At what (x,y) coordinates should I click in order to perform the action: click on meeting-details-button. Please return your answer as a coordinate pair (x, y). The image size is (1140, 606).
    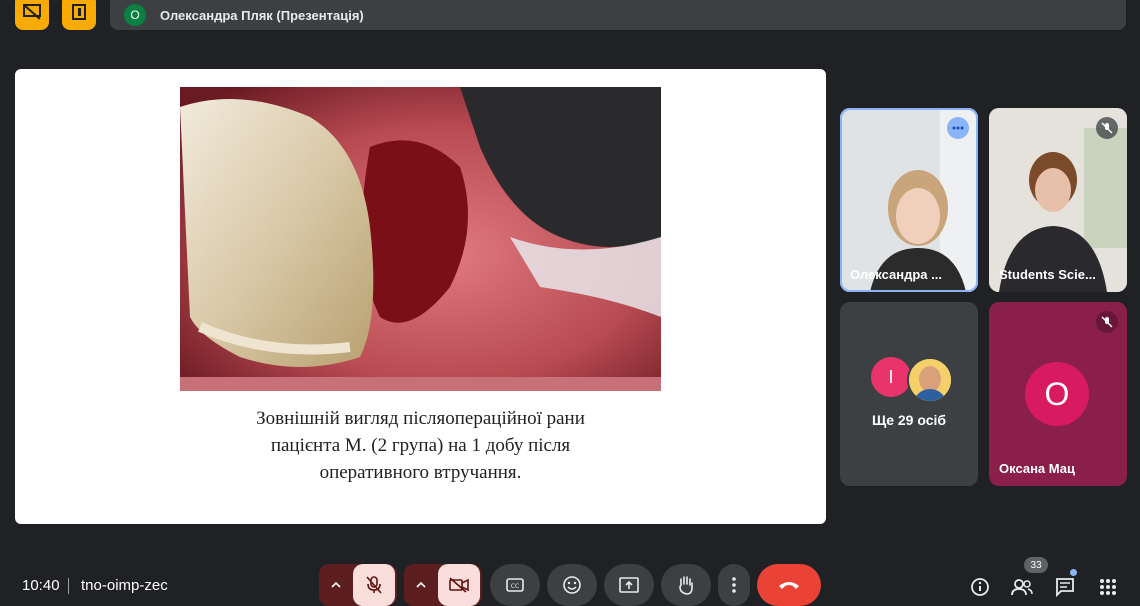
    Looking at the image, I should click on (980, 587).